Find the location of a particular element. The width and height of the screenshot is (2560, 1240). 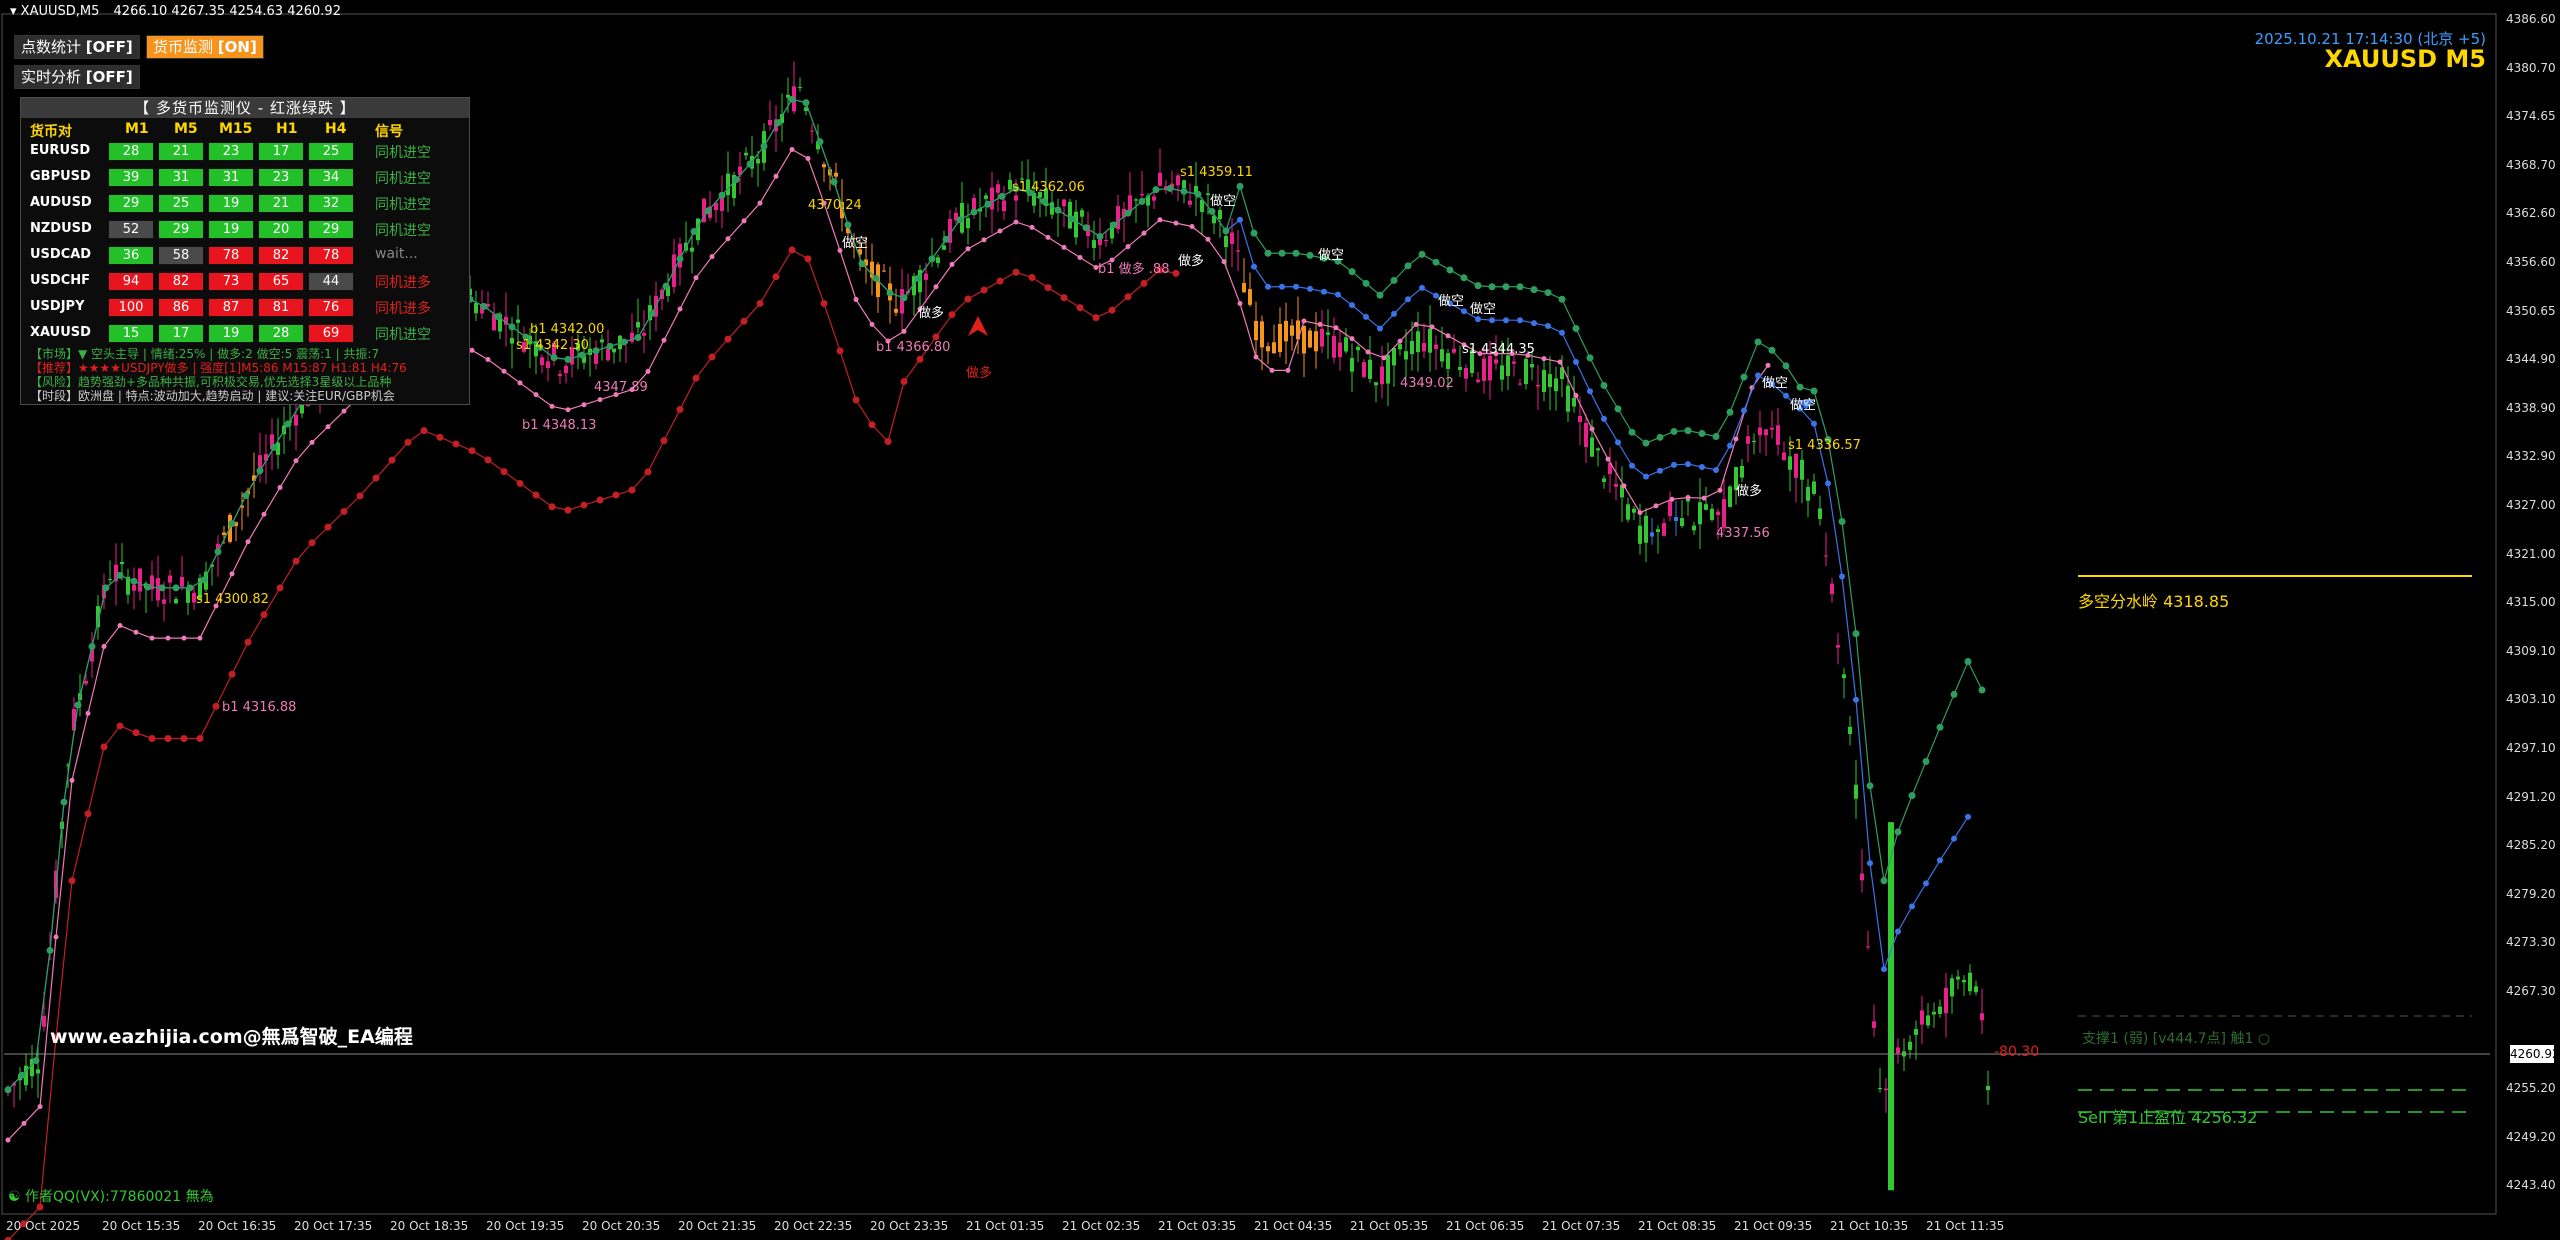

monitor-pair: AUDUSD is located at coordinates (61, 202).